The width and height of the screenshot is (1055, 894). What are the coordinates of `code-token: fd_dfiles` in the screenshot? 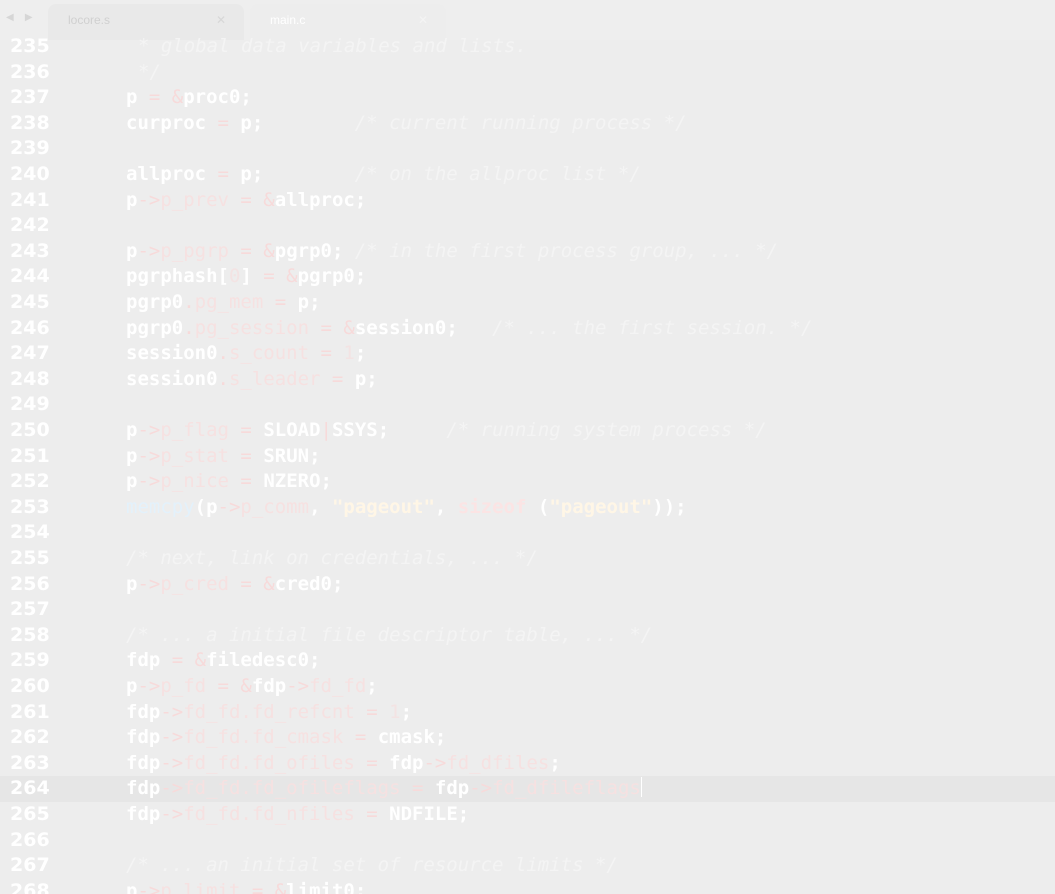 It's located at (498, 762).